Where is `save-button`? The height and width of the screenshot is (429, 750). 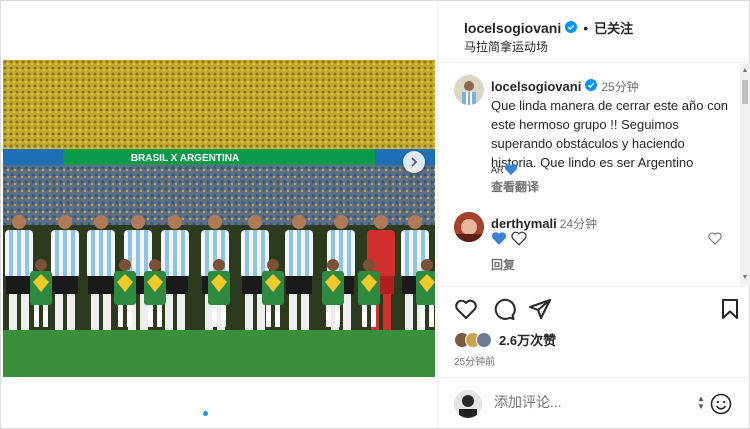 save-button is located at coordinates (730, 309).